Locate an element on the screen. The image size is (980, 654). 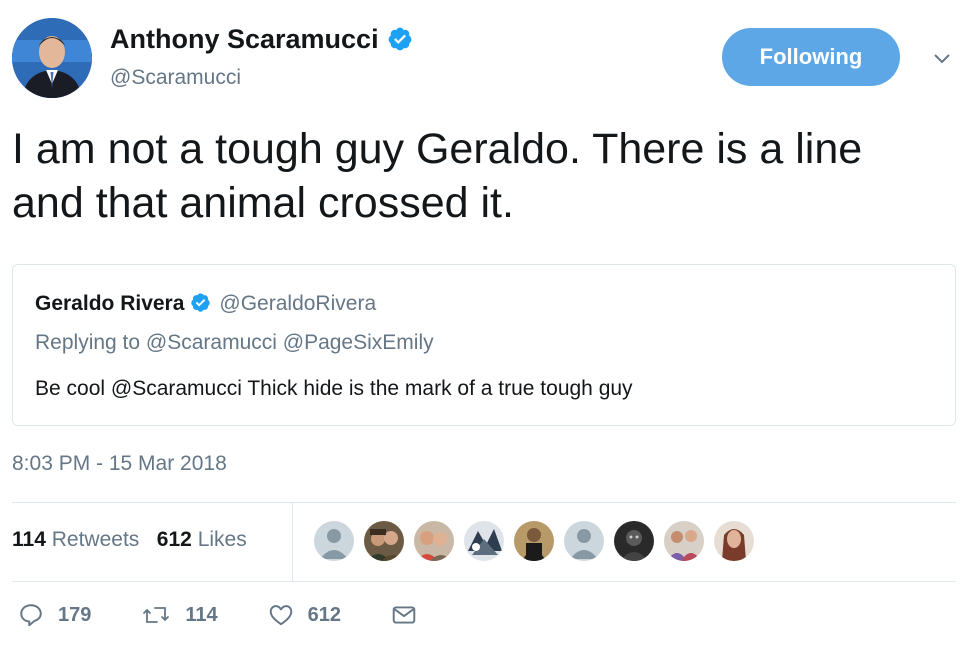
reply-count: 179 is located at coordinates (75, 614).